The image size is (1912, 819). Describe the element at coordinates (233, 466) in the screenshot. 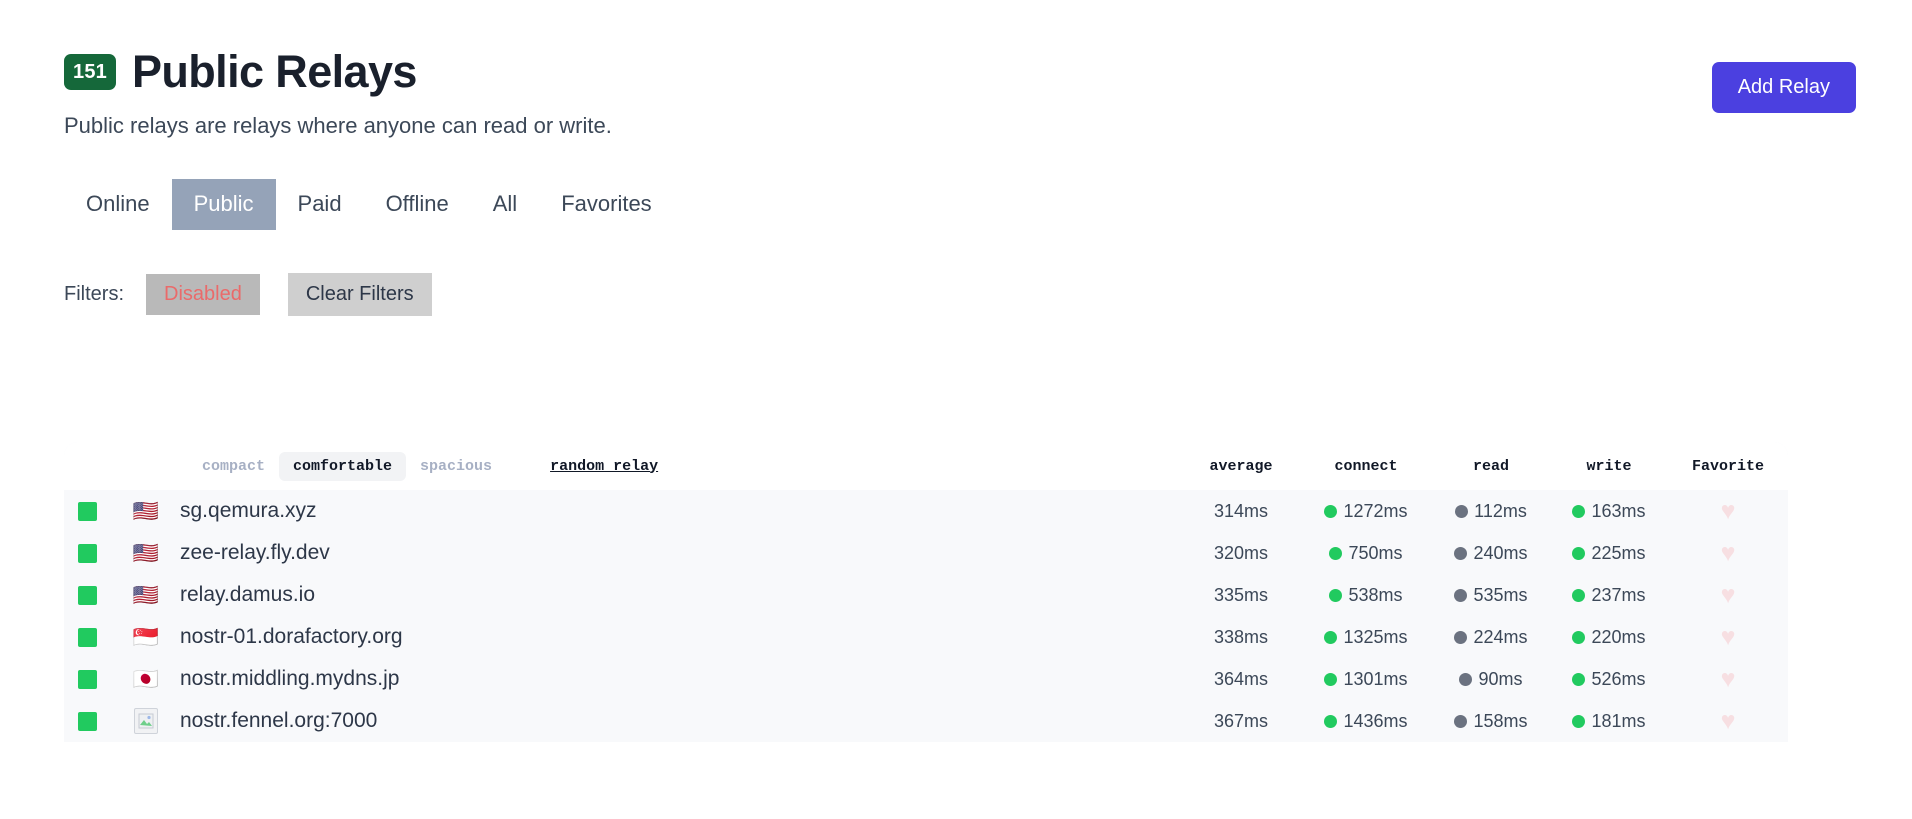

I see `density-option-compact: compact` at that location.